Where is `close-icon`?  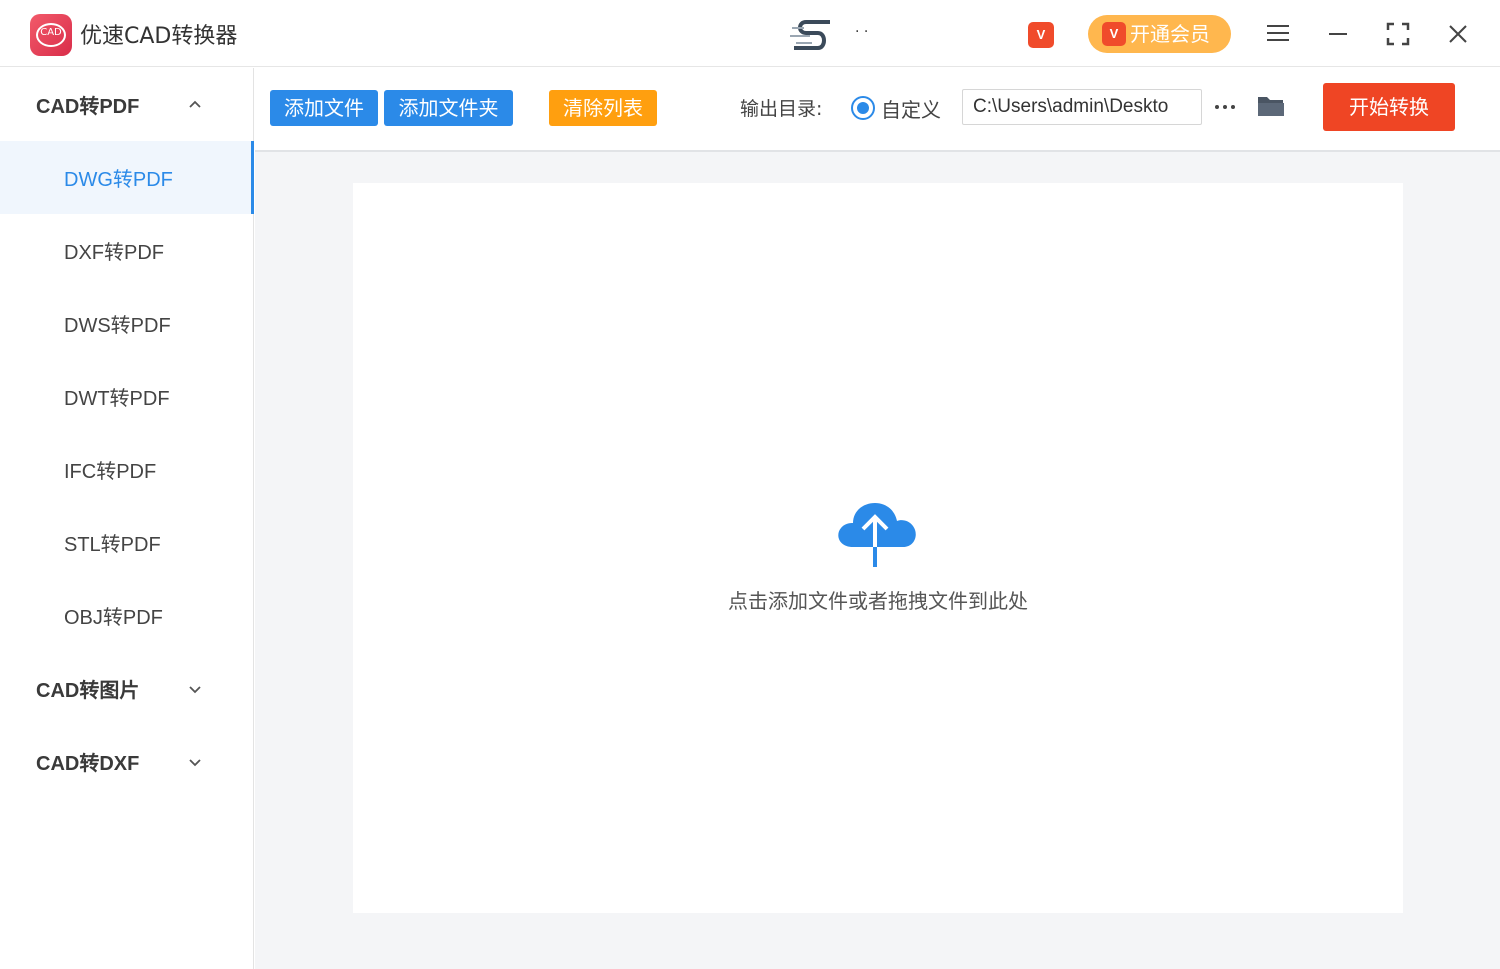 close-icon is located at coordinates (1458, 34).